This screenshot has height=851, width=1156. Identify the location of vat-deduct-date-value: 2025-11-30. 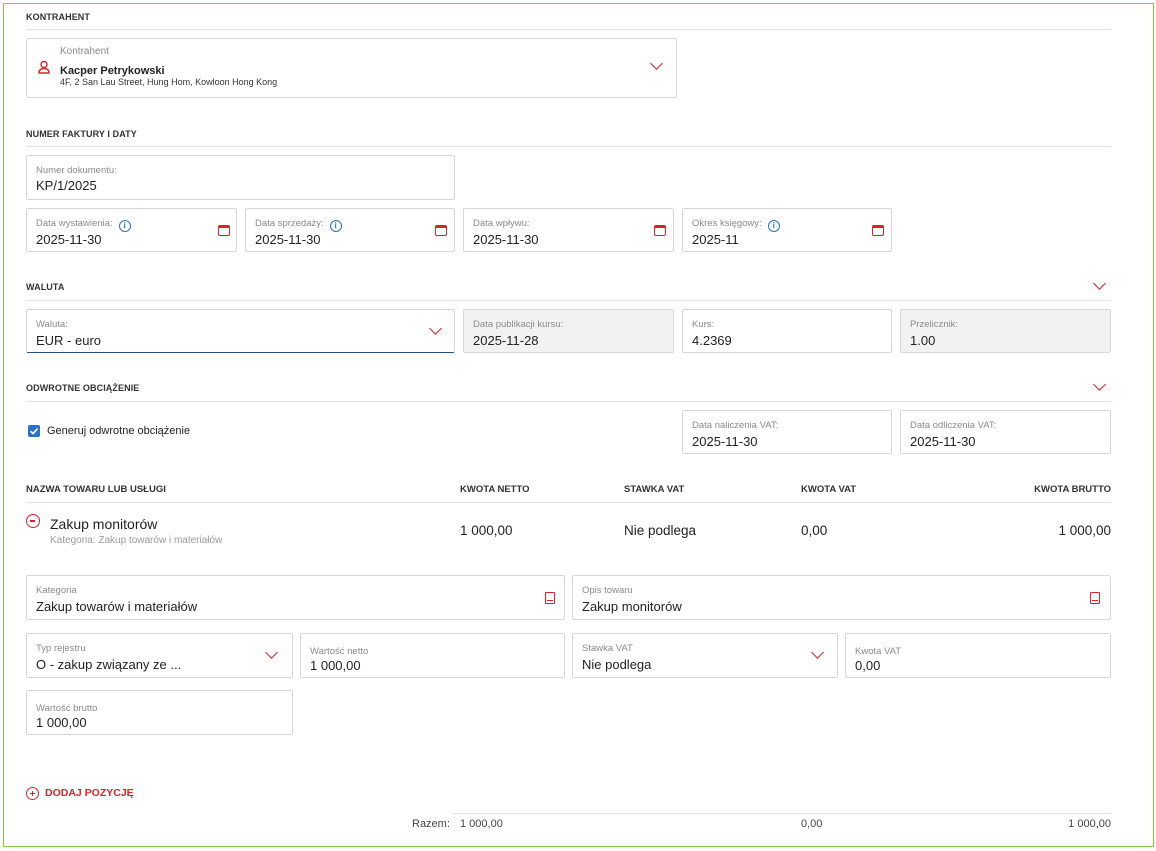
(943, 441).